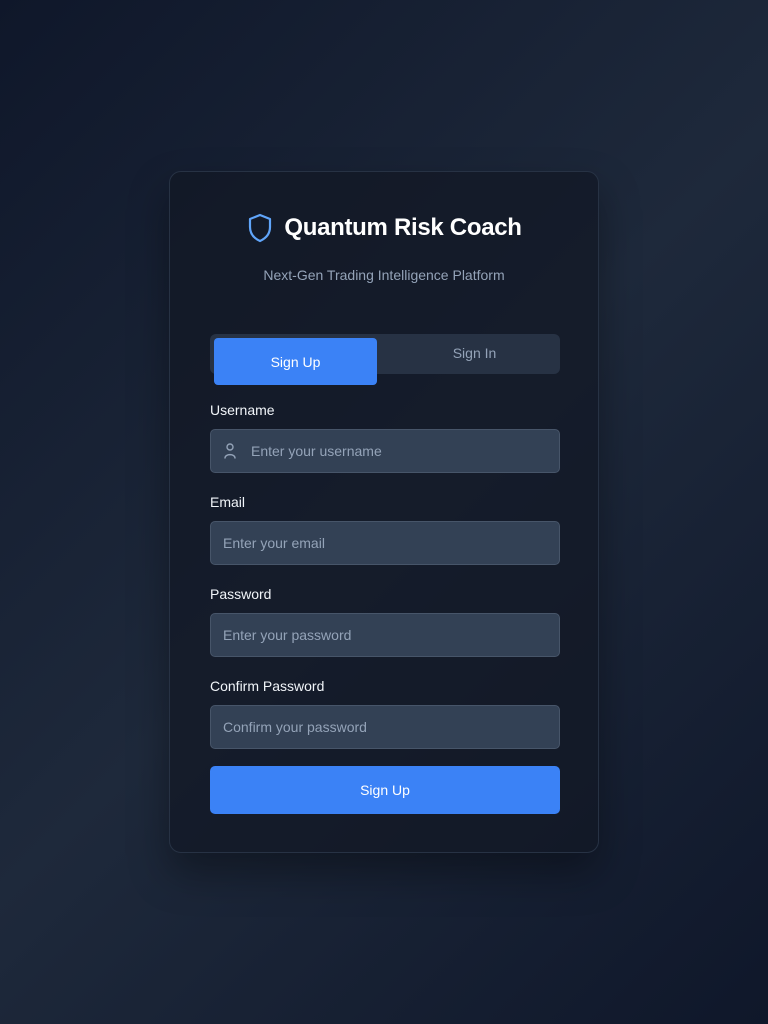  What do you see at coordinates (242, 410) in the screenshot?
I see `username-label: Username` at bounding box center [242, 410].